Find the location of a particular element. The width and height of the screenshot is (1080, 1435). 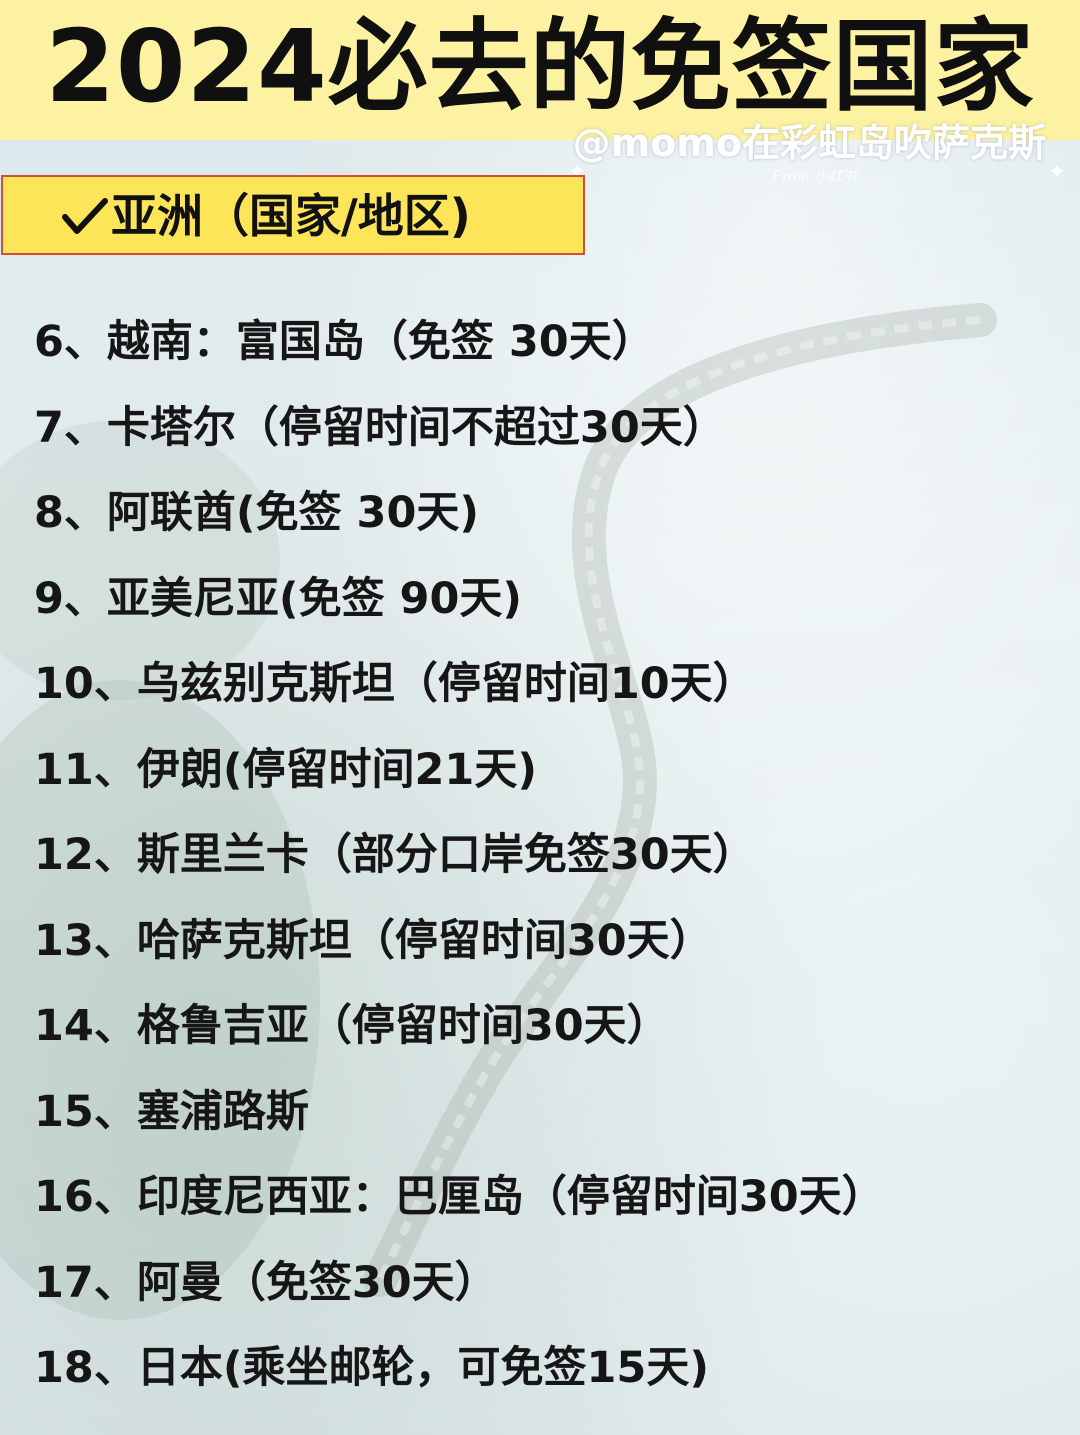

page-title: 2024必去的免签国家 is located at coordinates (540, 66).